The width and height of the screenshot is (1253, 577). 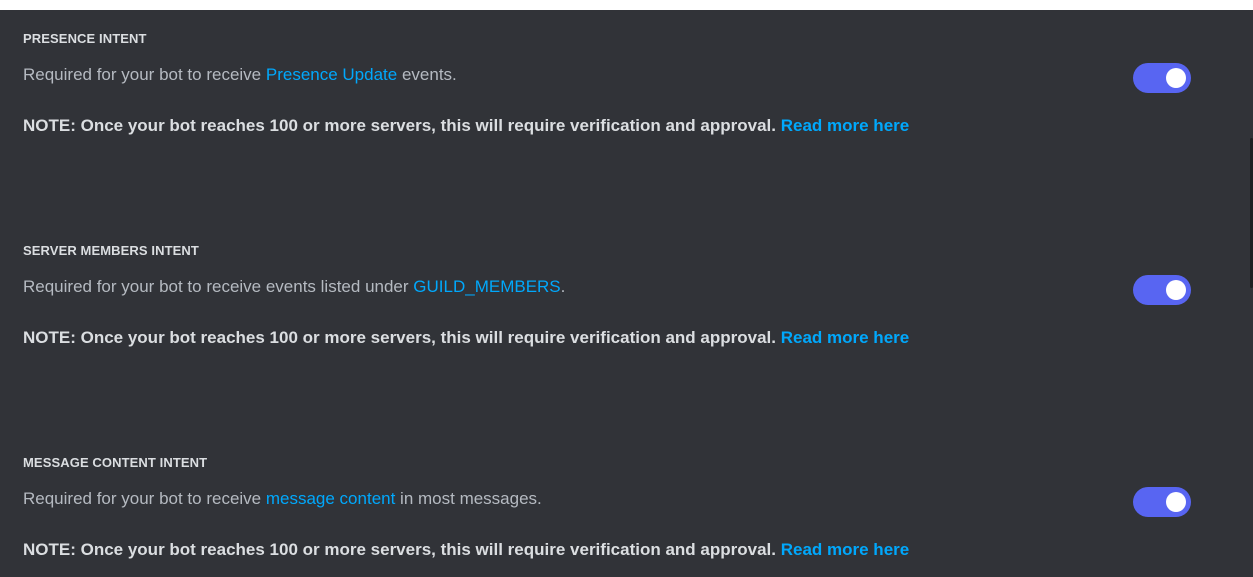 What do you see at coordinates (1162, 290) in the screenshot?
I see `server-members-intent-toggle` at bounding box center [1162, 290].